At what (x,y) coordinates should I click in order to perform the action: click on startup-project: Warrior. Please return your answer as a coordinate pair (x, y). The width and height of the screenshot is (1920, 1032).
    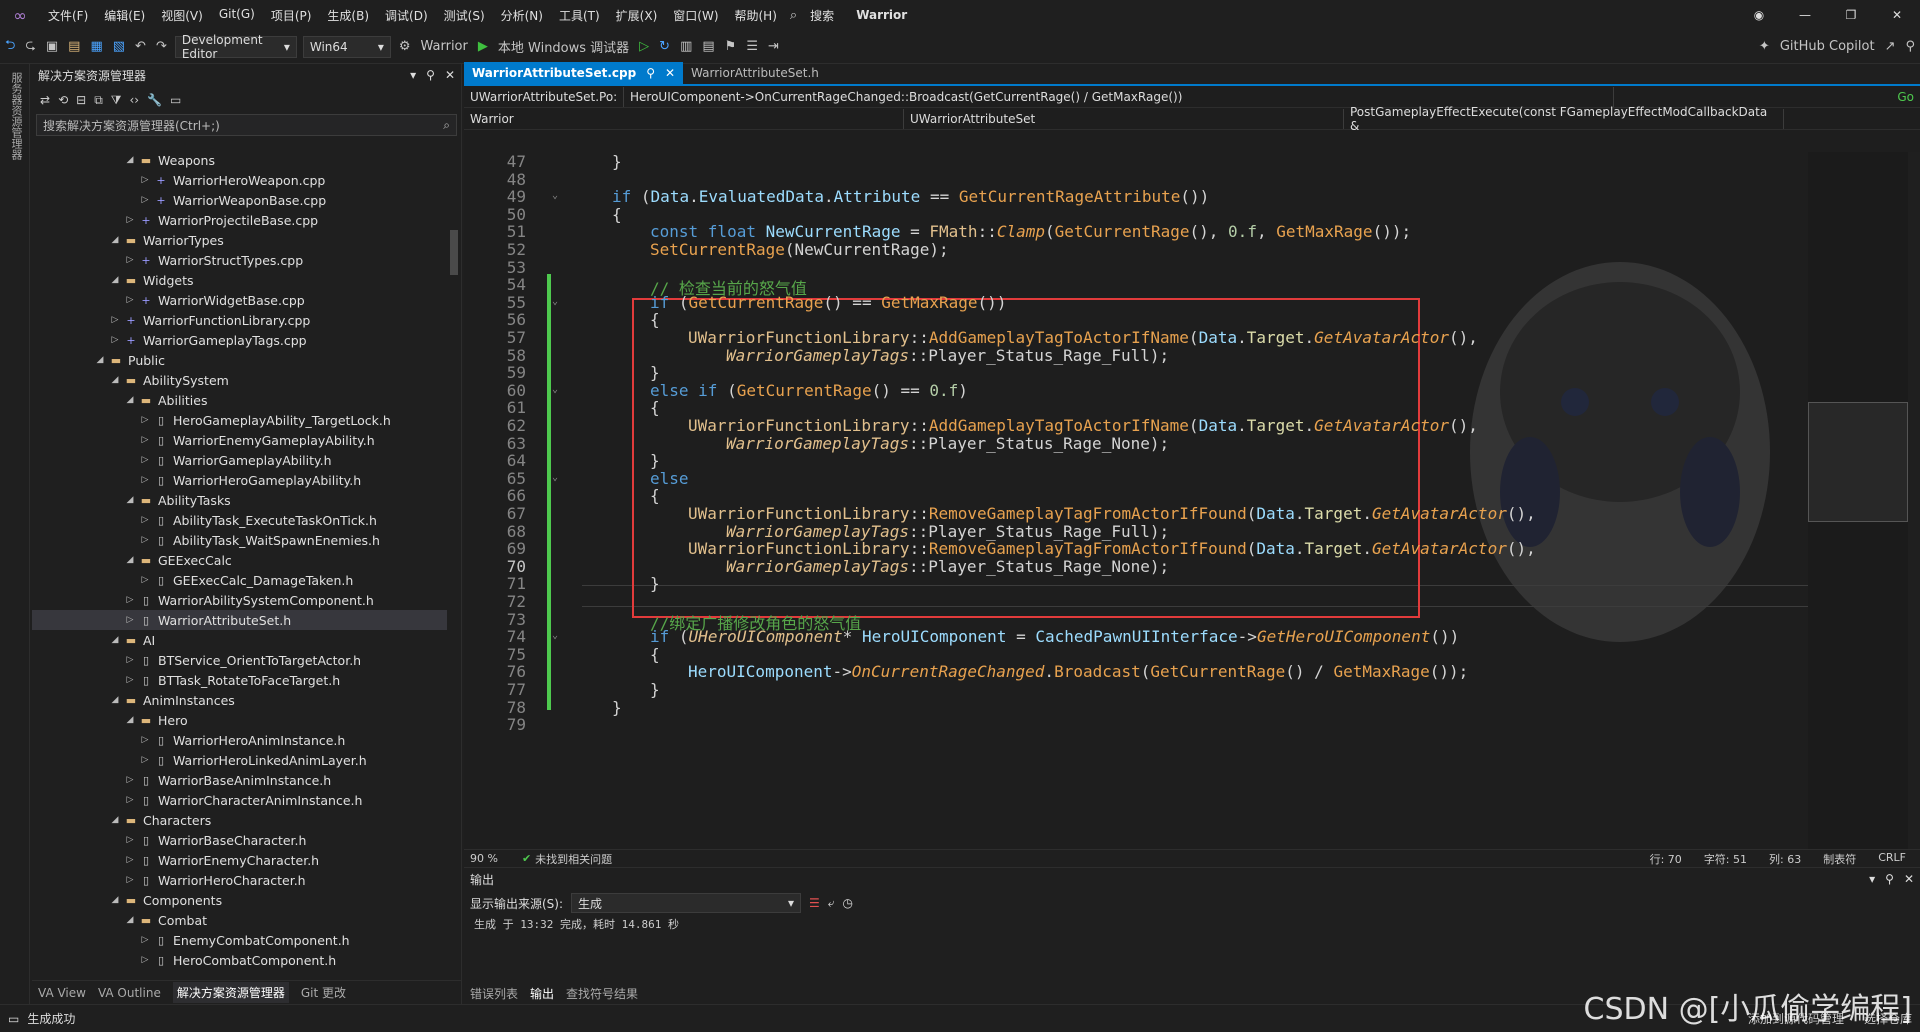
    Looking at the image, I should click on (444, 46).